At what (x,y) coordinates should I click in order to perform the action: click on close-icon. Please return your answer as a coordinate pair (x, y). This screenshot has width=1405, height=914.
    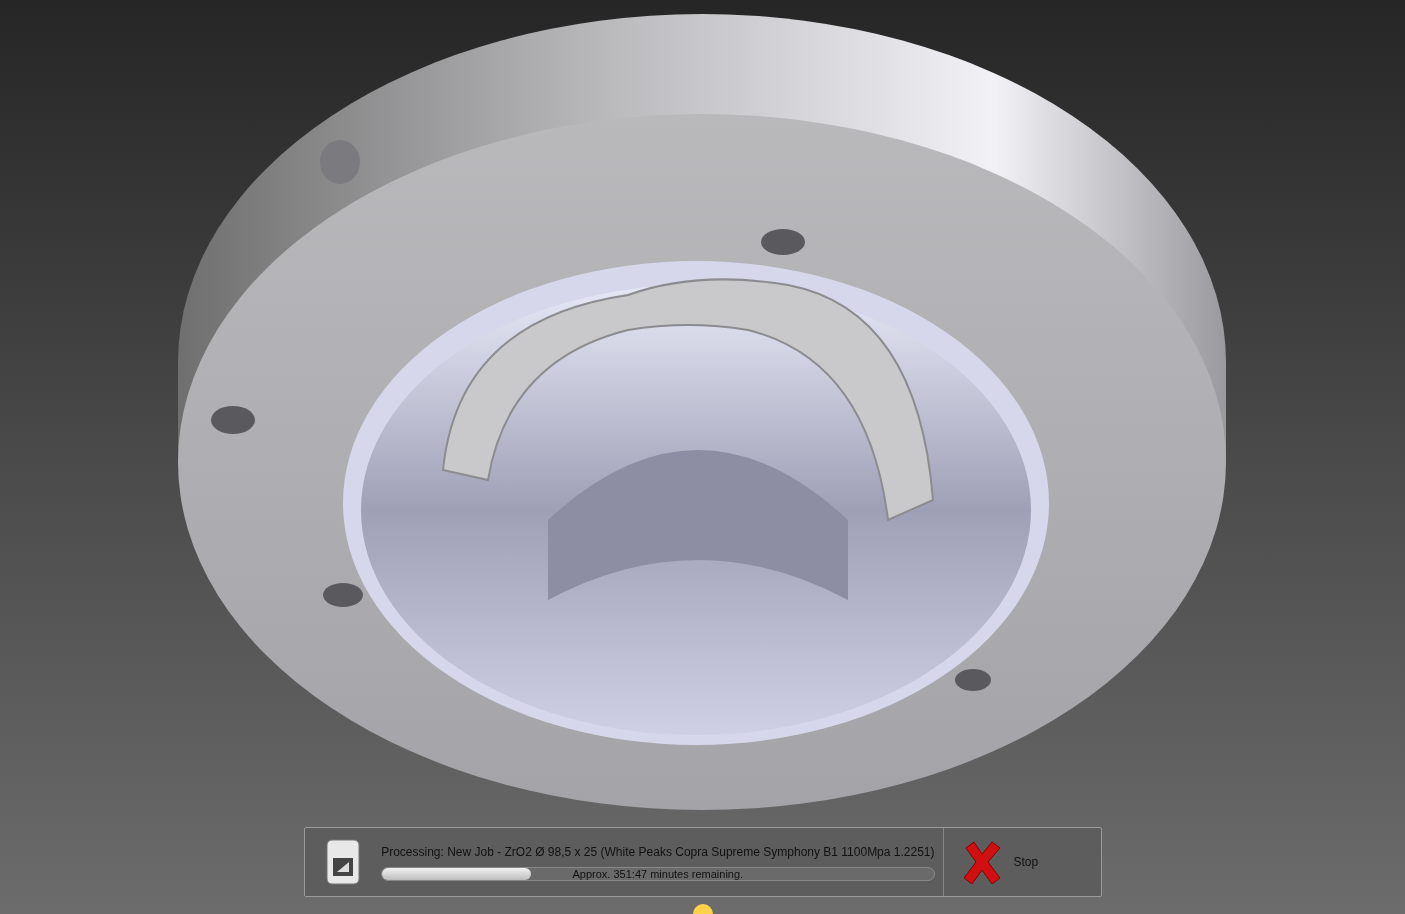
    Looking at the image, I should click on (981, 862).